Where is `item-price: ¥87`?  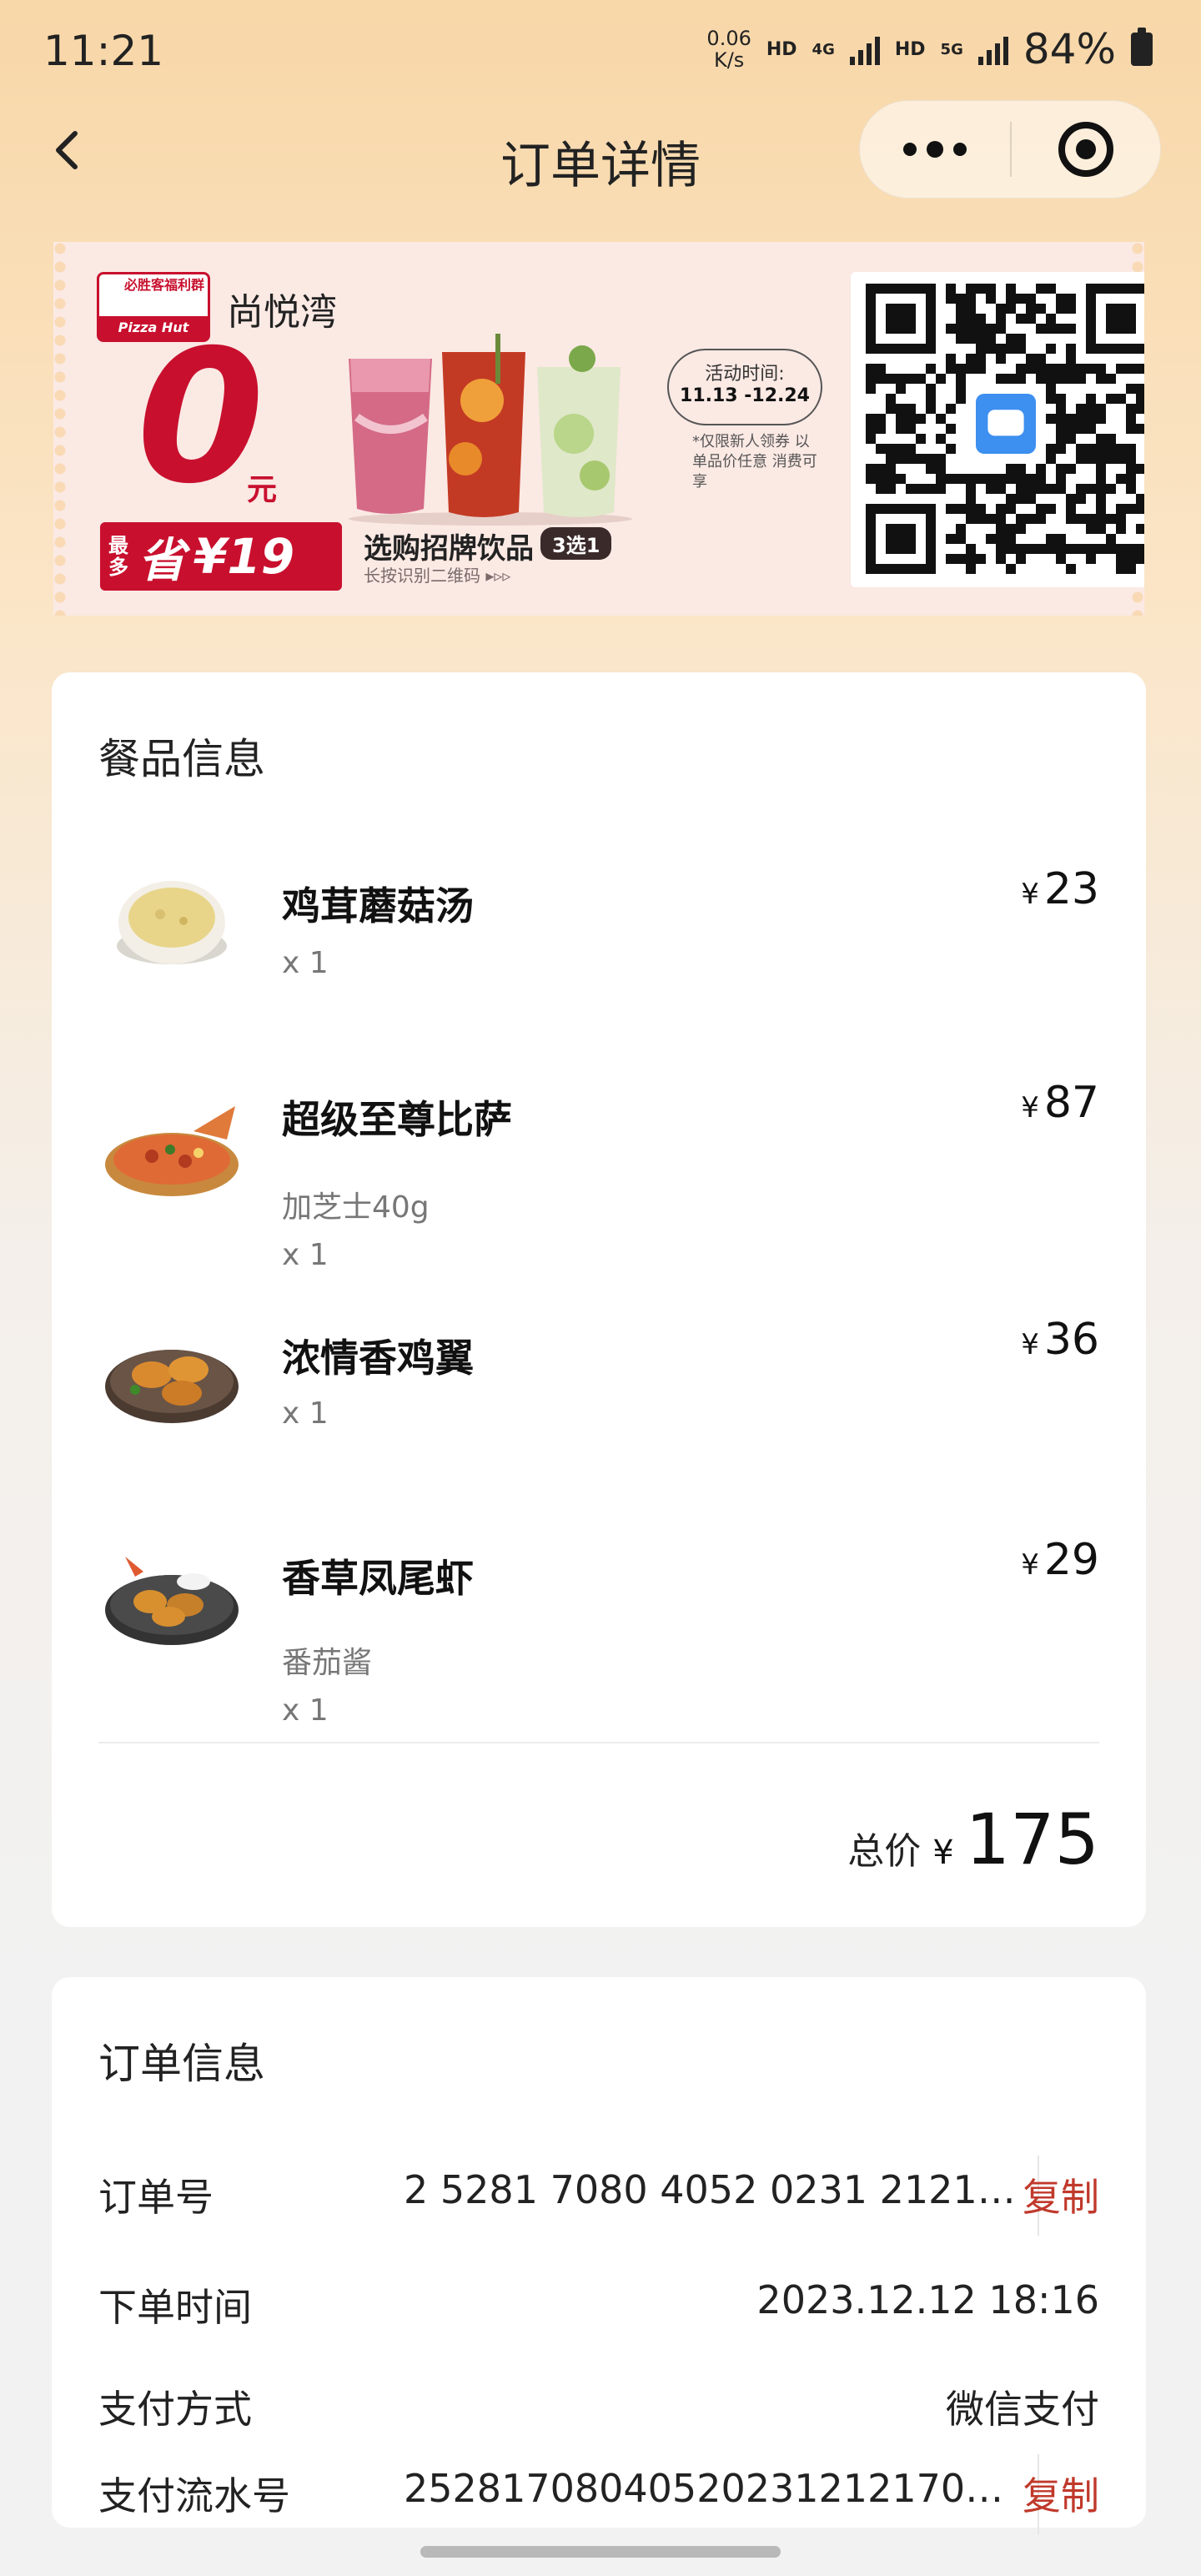
item-price: ¥87 is located at coordinates (1060, 1103).